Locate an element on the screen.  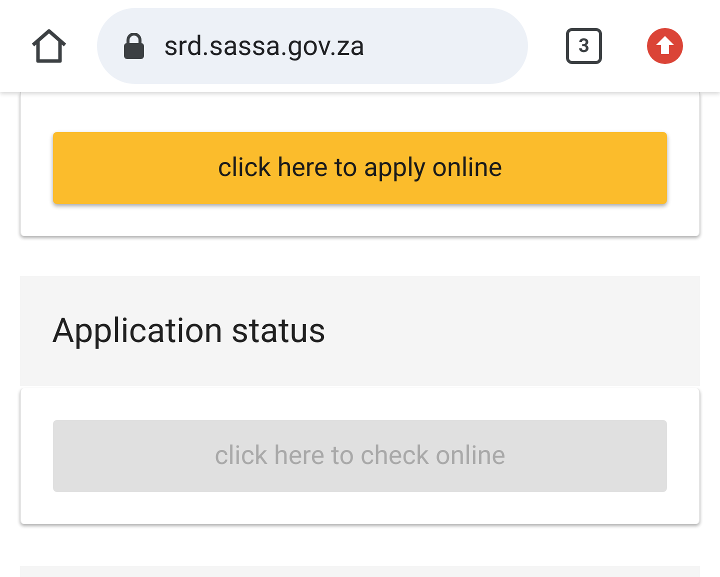
section-title: Application status is located at coordinates (189, 331).